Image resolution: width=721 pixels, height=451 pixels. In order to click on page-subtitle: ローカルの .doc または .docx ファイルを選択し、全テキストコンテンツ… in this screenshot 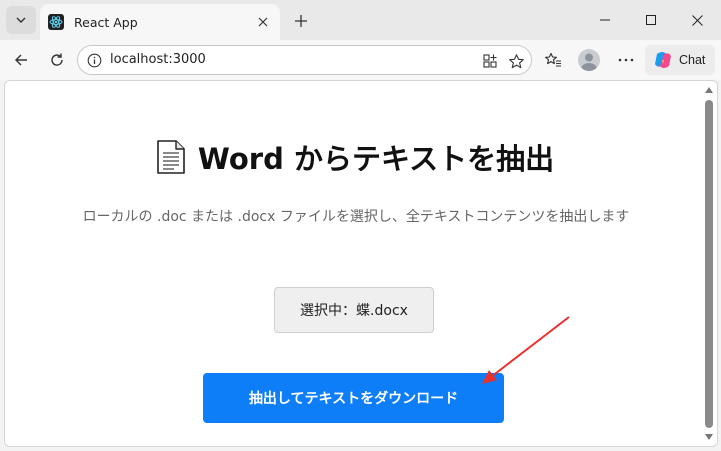, I will do `click(356, 217)`.